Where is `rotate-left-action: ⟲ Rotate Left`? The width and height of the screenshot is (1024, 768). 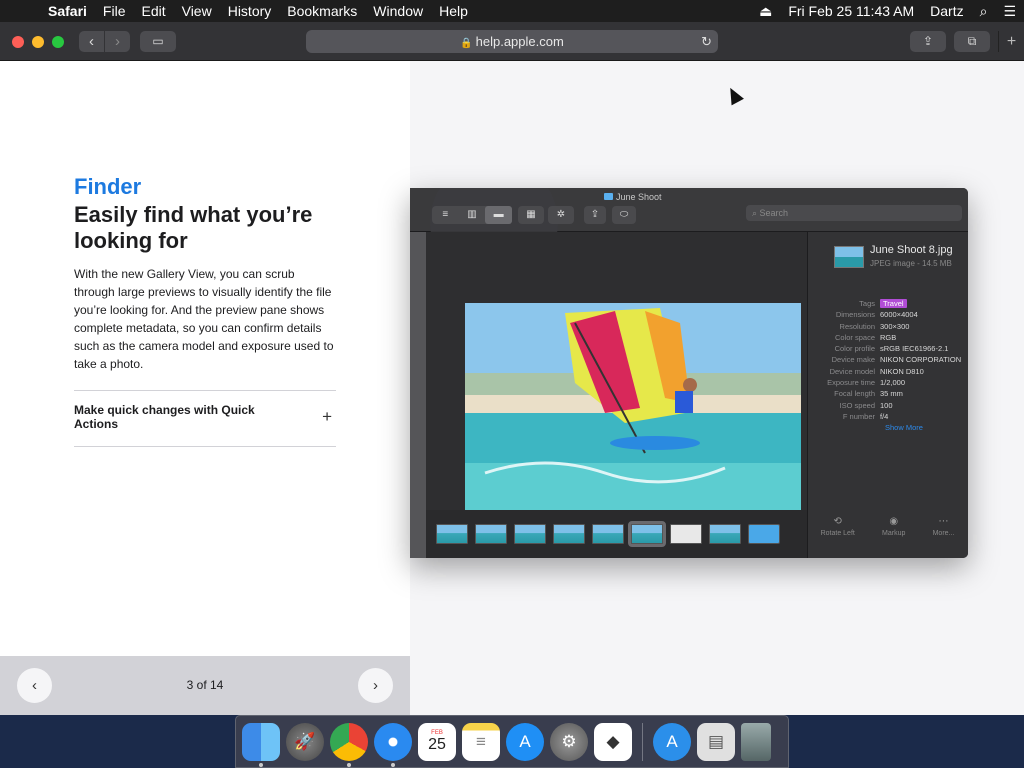 rotate-left-action: ⟲ Rotate Left is located at coordinates (838, 536).